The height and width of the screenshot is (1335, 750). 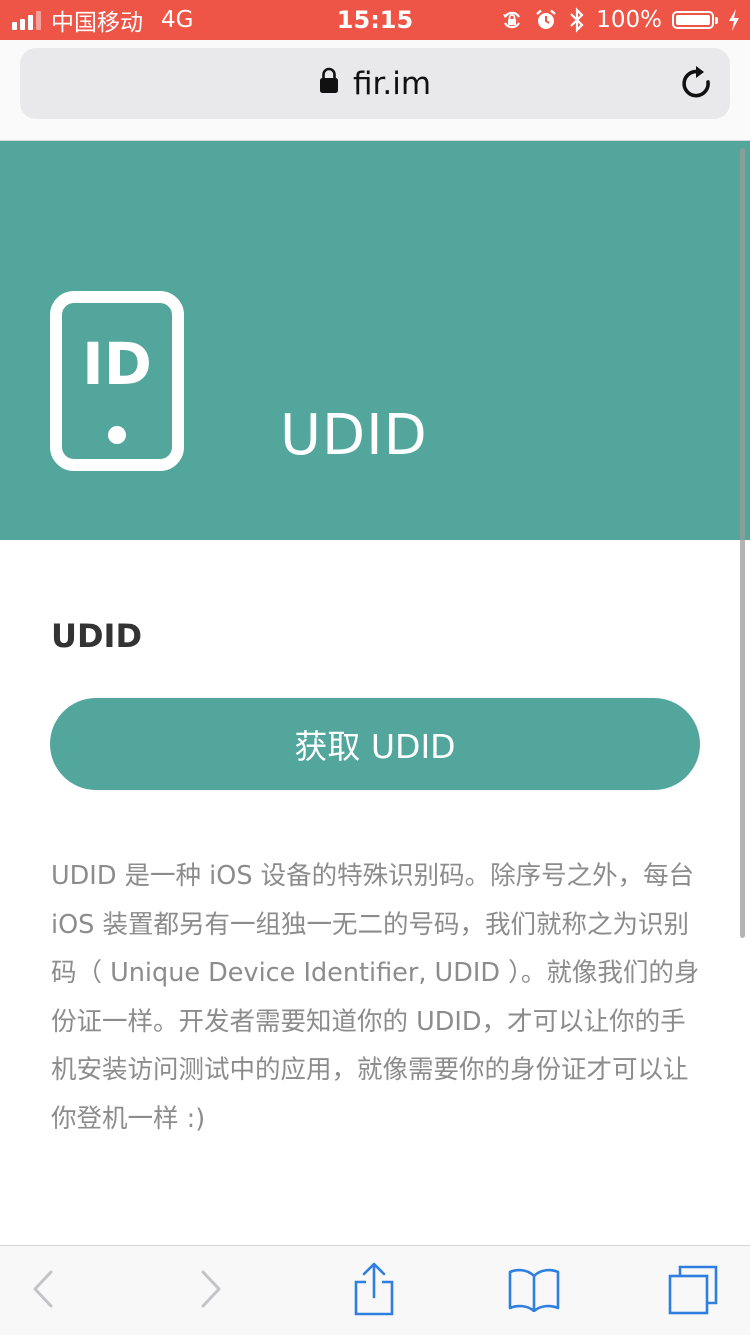 I want to click on tabs-icon, so click(x=693, y=1291).